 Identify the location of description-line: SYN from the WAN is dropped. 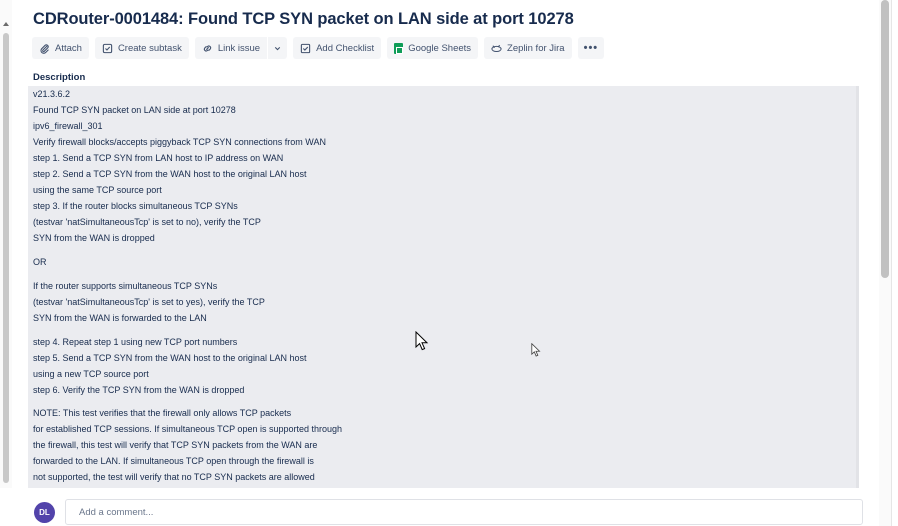
(94, 238).